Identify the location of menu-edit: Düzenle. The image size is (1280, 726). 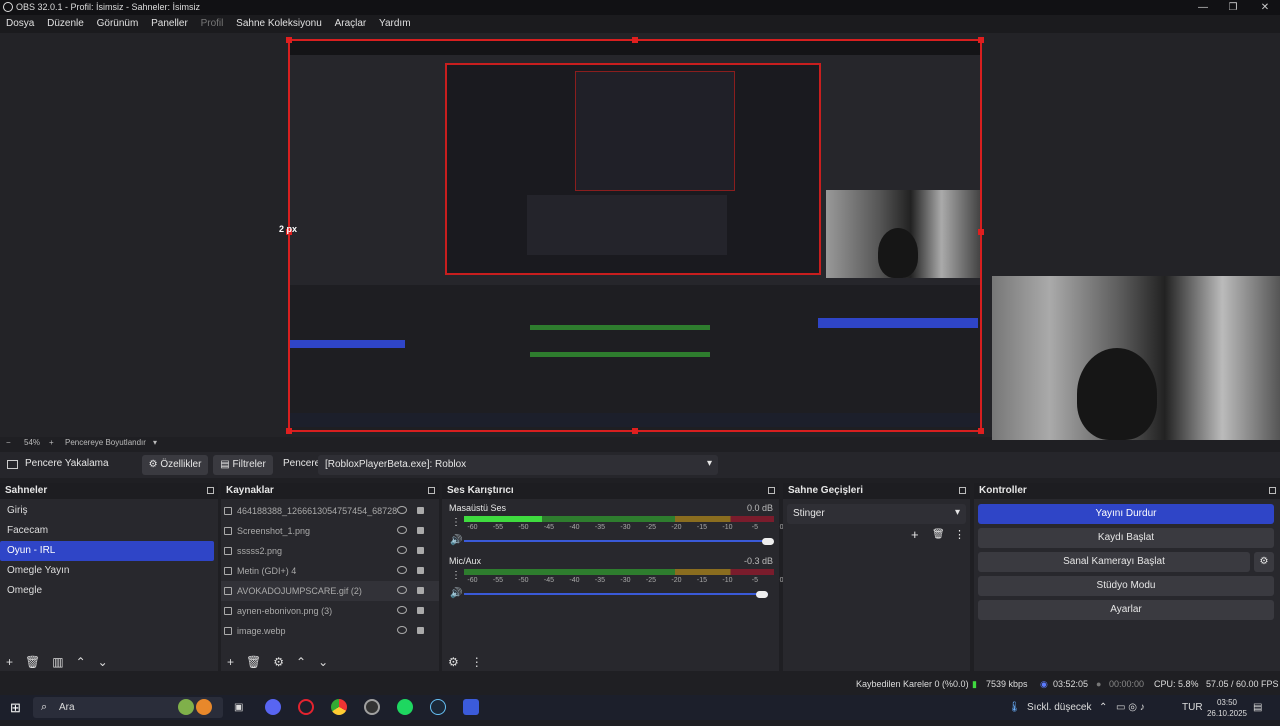
(65, 23).